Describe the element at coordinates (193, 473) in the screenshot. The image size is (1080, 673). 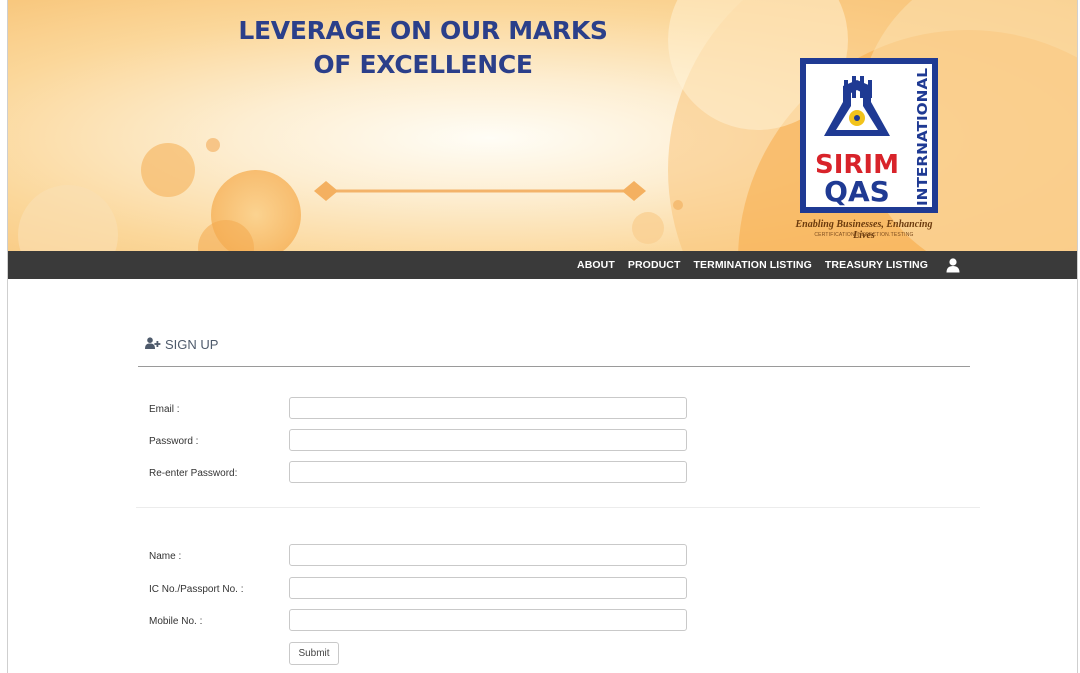
I see `reenter-password-label: Re-enter Password:` at that location.